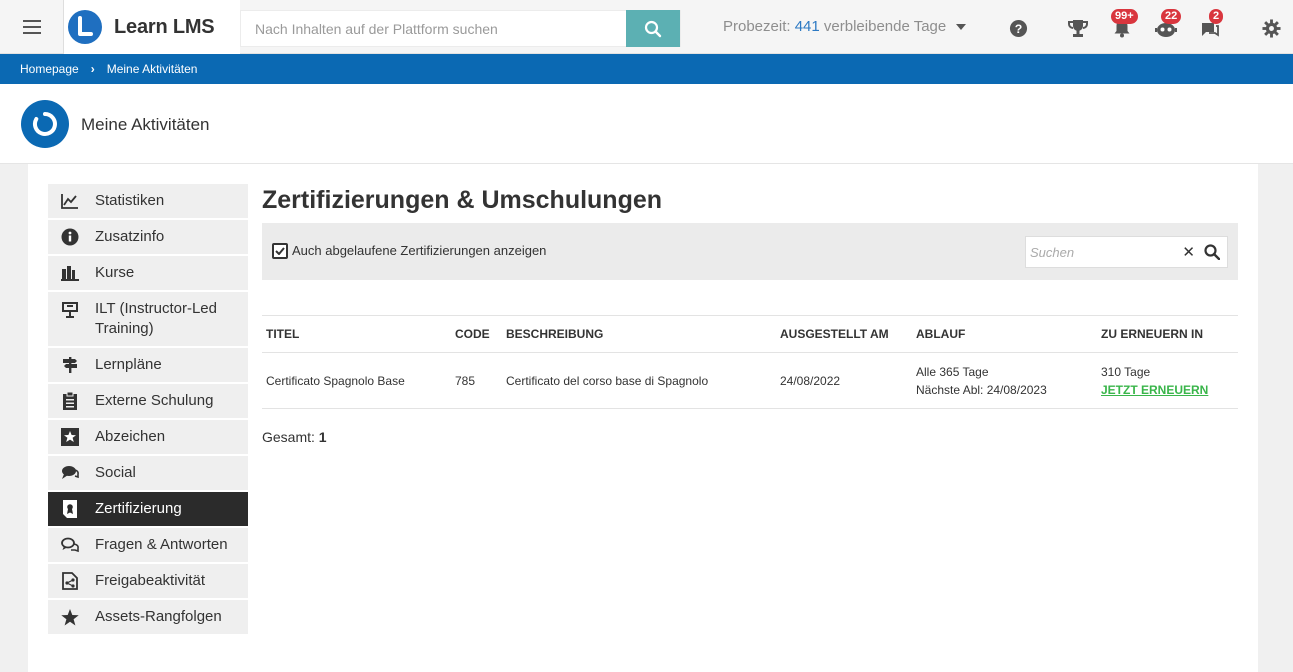  Describe the element at coordinates (156, 318) in the screenshot. I see `sidebar-item-label: ILT (Instructor-Led Training)` at that location.